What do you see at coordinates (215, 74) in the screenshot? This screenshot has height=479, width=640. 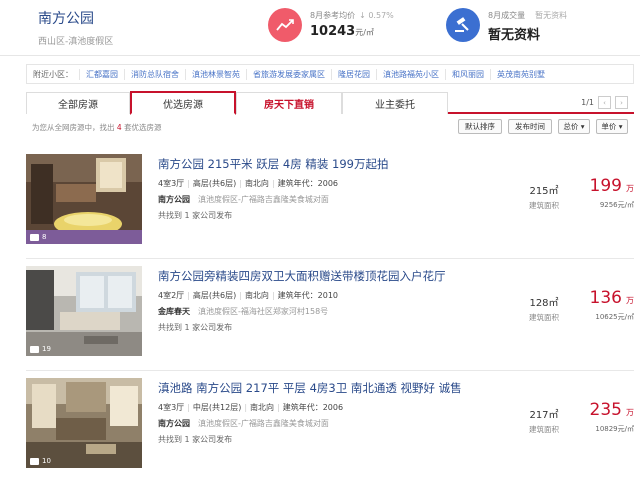 I see `nearby-community-link: 滇池林景智苑` at bounding box center [215, 74].